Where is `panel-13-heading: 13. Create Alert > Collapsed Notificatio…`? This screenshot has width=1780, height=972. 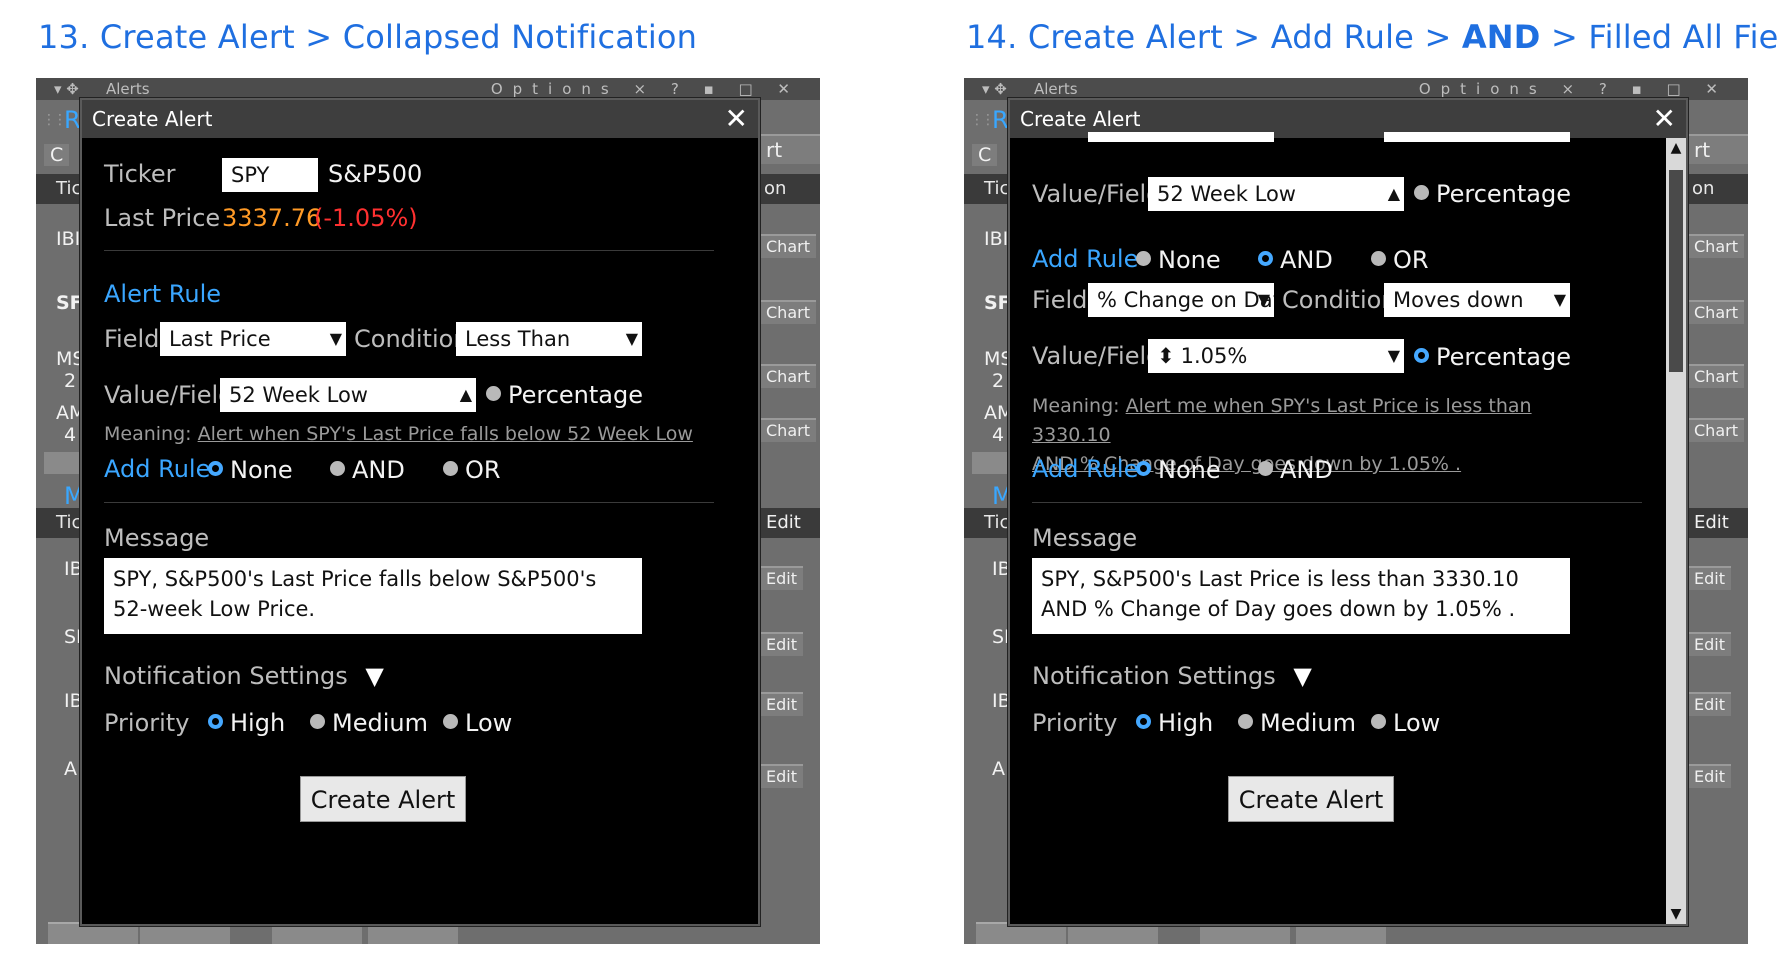 panel-13-heading: 13. Create Alert > Collapsed Notificatio… is located at coordinates (367, 37).